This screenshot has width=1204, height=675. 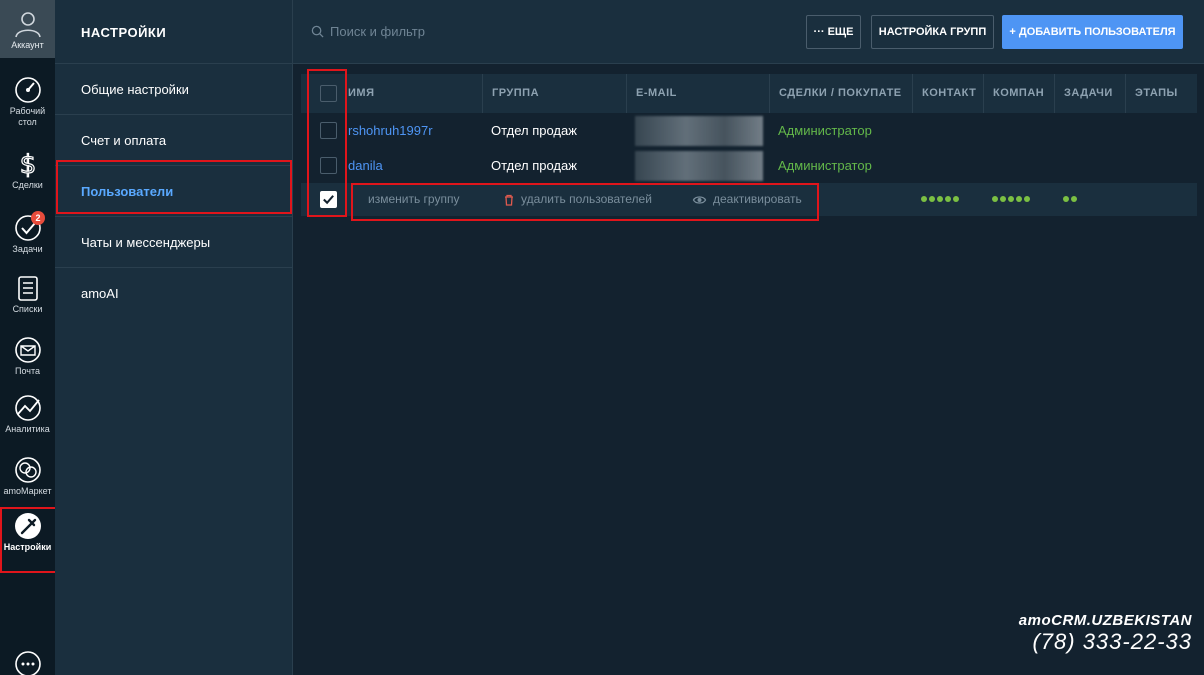 What do you see at coordinates (27, 429) in the screenshot?
I see `rail-label-analytics: Аналитика` at bounding box center [27, 429].